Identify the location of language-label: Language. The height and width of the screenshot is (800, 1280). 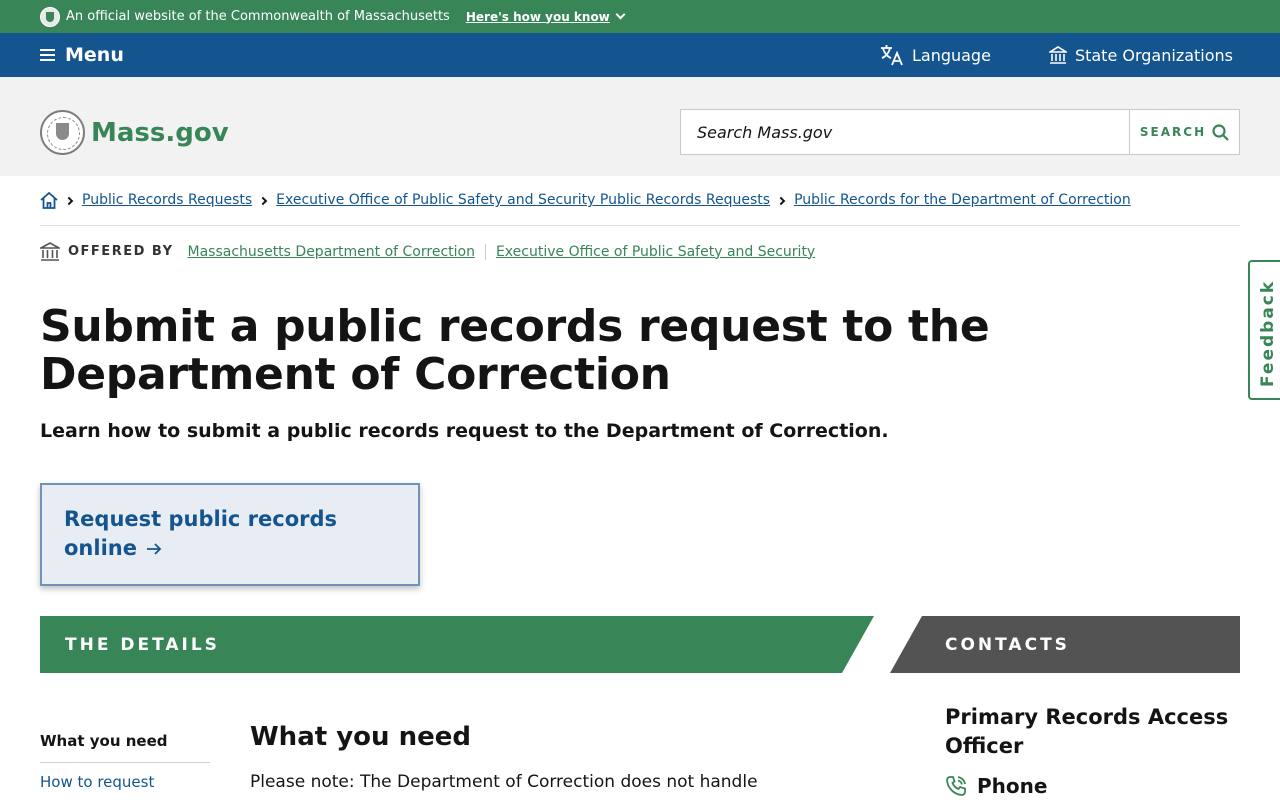
(951, 55).